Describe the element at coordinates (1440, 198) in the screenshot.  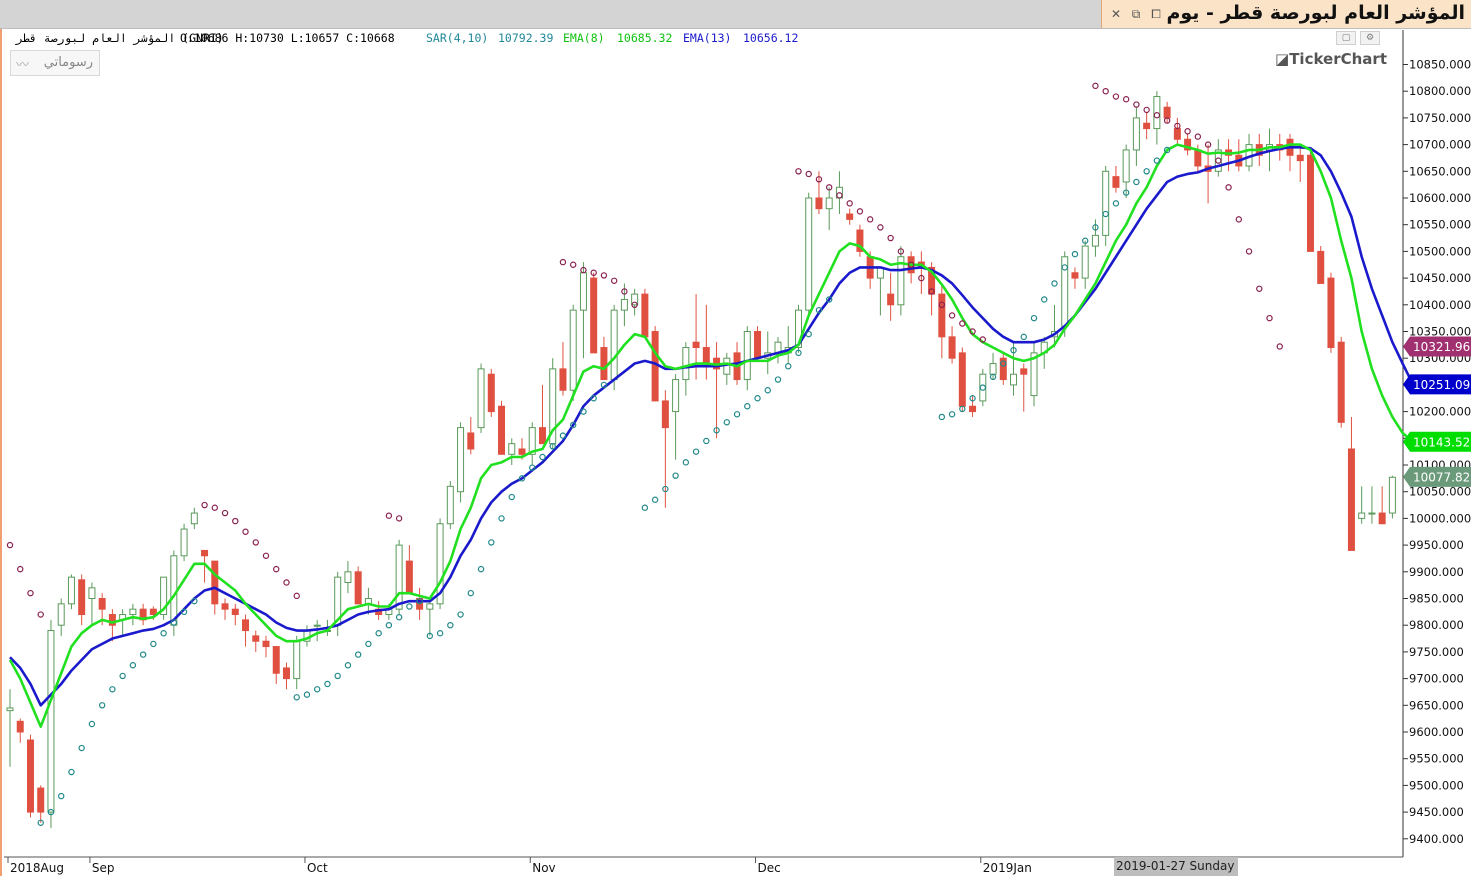
I see `price-axis-label: 10600.000` at that location.